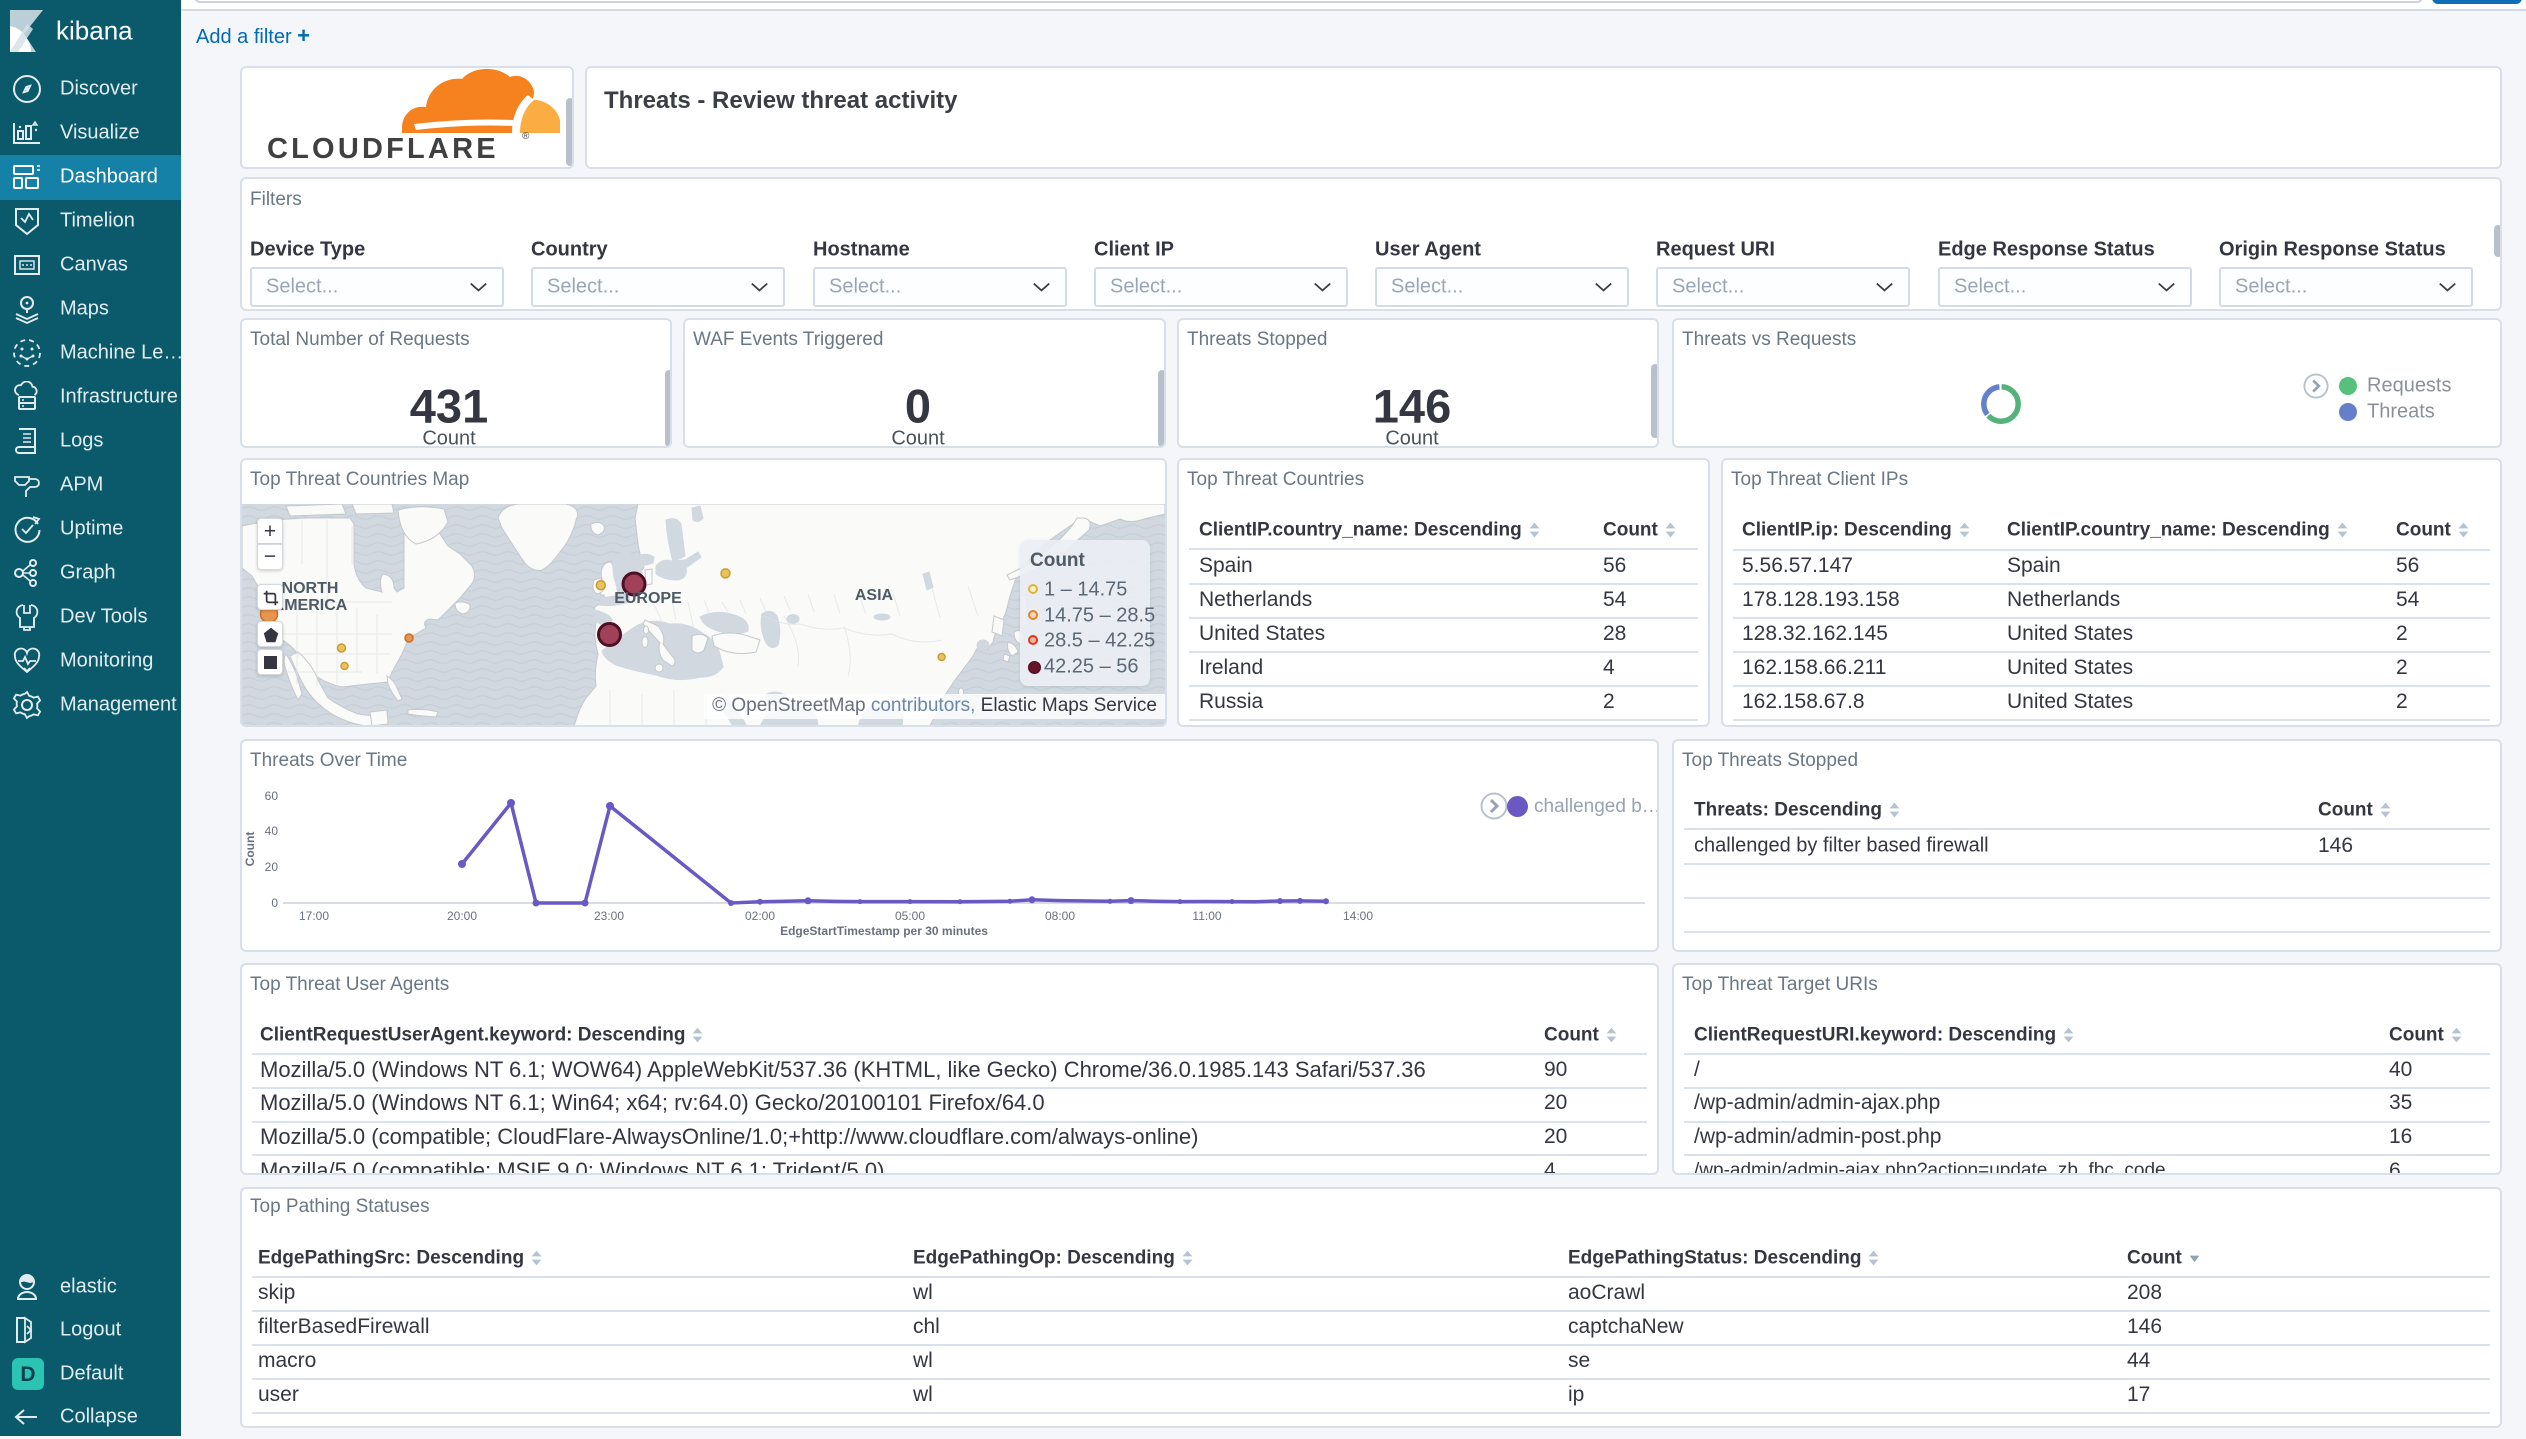 This screenshot has height=1439, width=2526. What do you see at coordinates (648, 598) in the screenshot?
I see `svg-text: EUROPE` at bounding box center [648, 598].